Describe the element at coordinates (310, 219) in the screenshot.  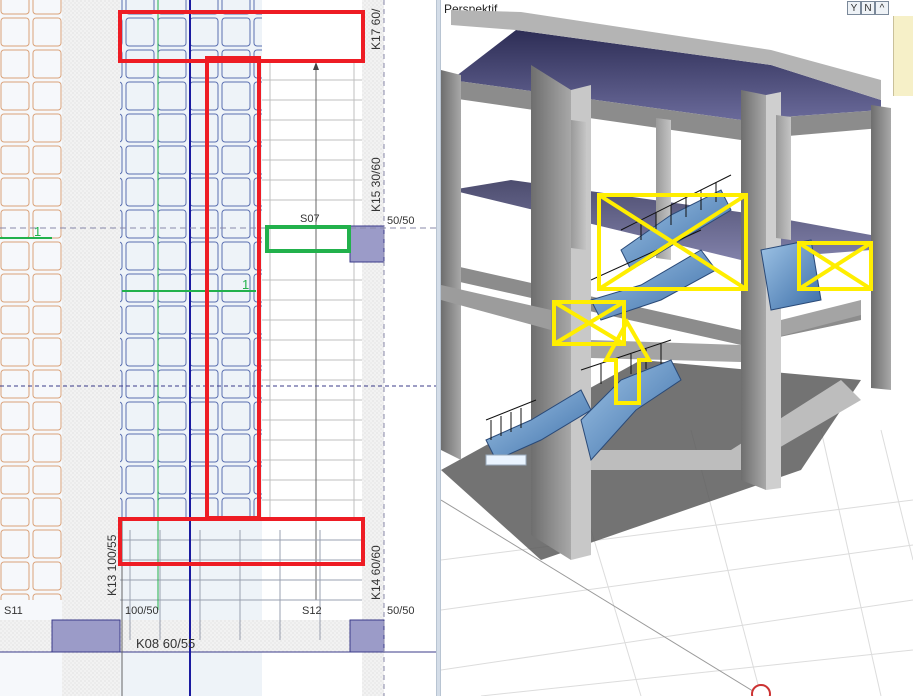
I see `label-s07: S07` at that location.